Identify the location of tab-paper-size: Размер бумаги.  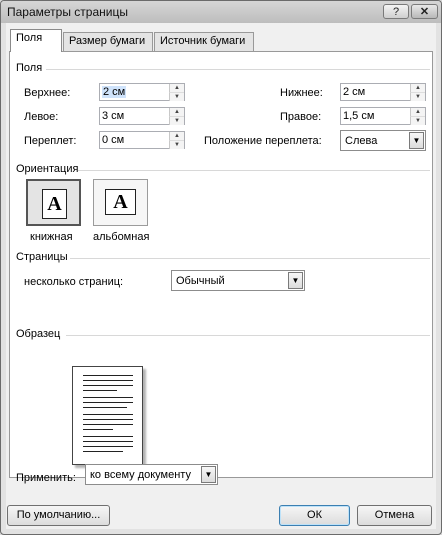
(108, 41).